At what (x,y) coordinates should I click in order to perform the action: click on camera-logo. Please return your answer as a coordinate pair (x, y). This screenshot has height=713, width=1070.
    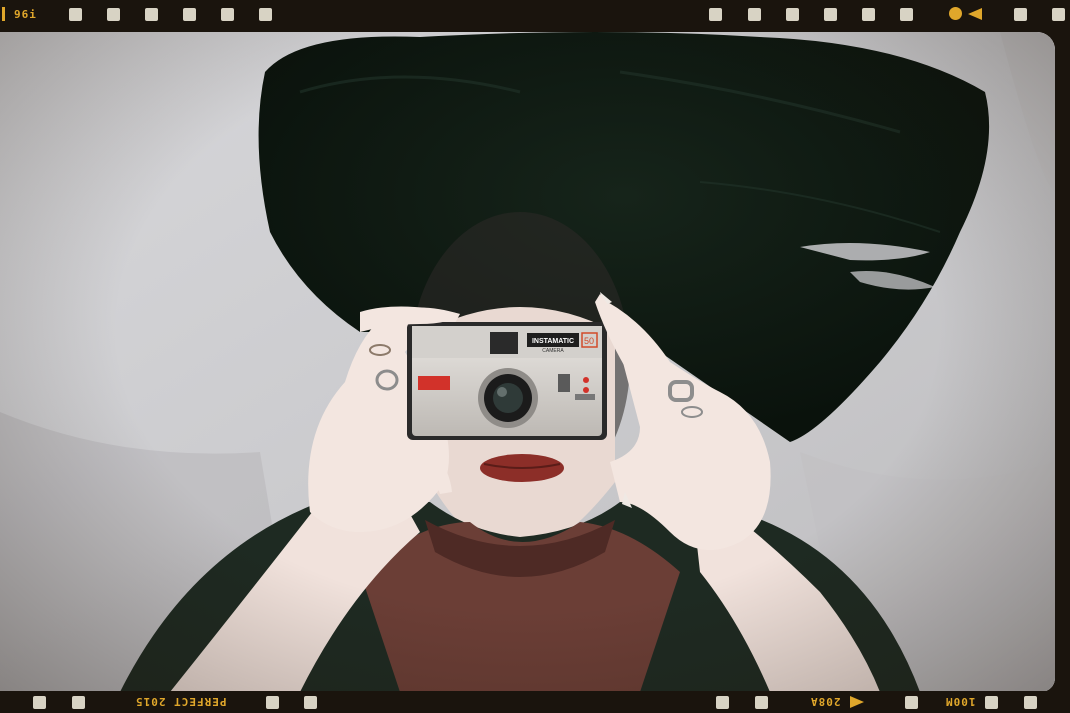
    Looking at the image, I should click on (434, 383).